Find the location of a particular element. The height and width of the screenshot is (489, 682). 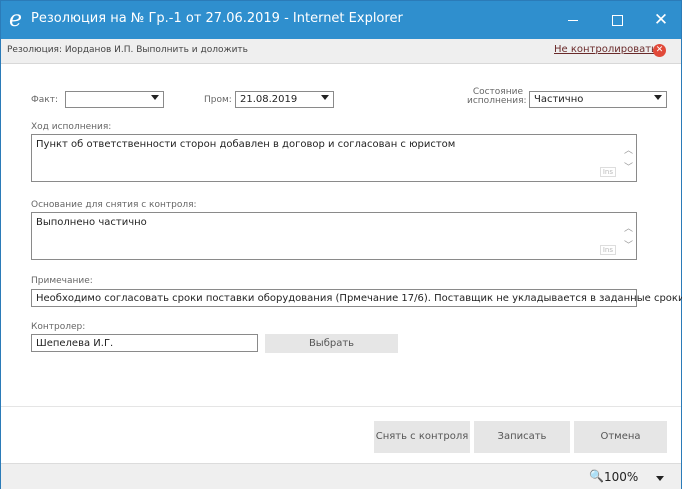

close-icon: ✕ is located at coordinates (661, 20).